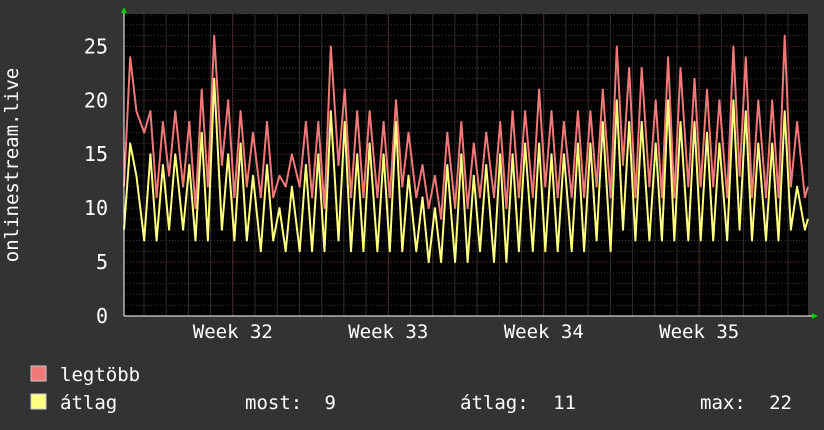 The height and width of the screenshot is (430, 824). I want to click on stat-most-value: 9, so click(330, 403).